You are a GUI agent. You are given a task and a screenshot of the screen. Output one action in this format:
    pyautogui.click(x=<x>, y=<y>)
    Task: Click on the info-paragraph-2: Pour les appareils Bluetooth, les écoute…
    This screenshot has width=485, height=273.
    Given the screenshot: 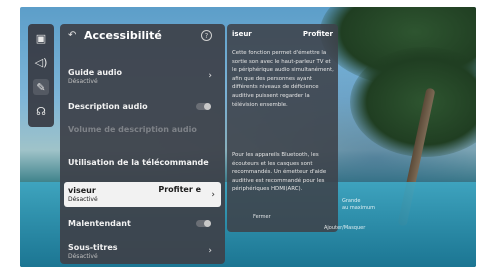 What is the action you would take?
    pyautogui.click(x=279, y=172)
    